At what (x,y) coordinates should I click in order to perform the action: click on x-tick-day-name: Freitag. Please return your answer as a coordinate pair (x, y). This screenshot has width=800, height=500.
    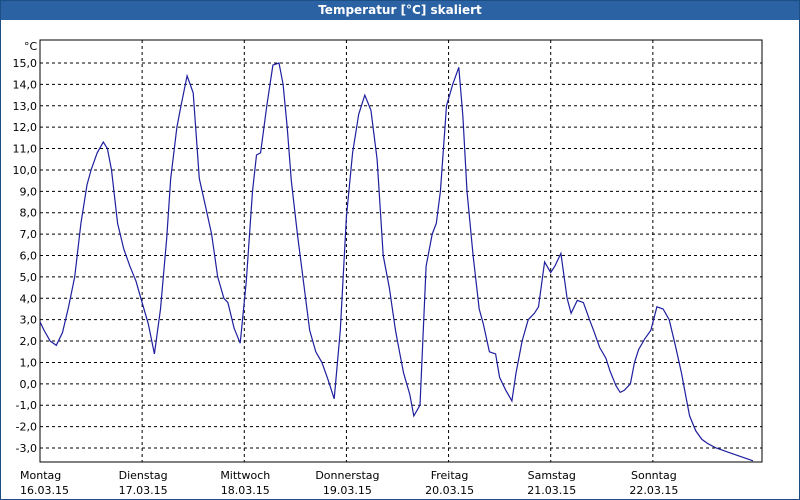
    Looking at the image, I should click on (450, 475).